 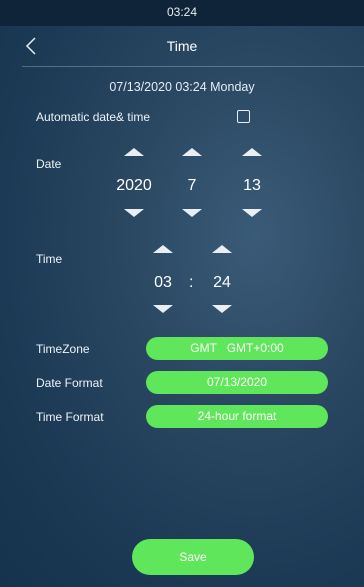 What do you see at coordinates (134, 152) in the screenshot?
I see `year-up-arrow` at bounding box center [134, 152].